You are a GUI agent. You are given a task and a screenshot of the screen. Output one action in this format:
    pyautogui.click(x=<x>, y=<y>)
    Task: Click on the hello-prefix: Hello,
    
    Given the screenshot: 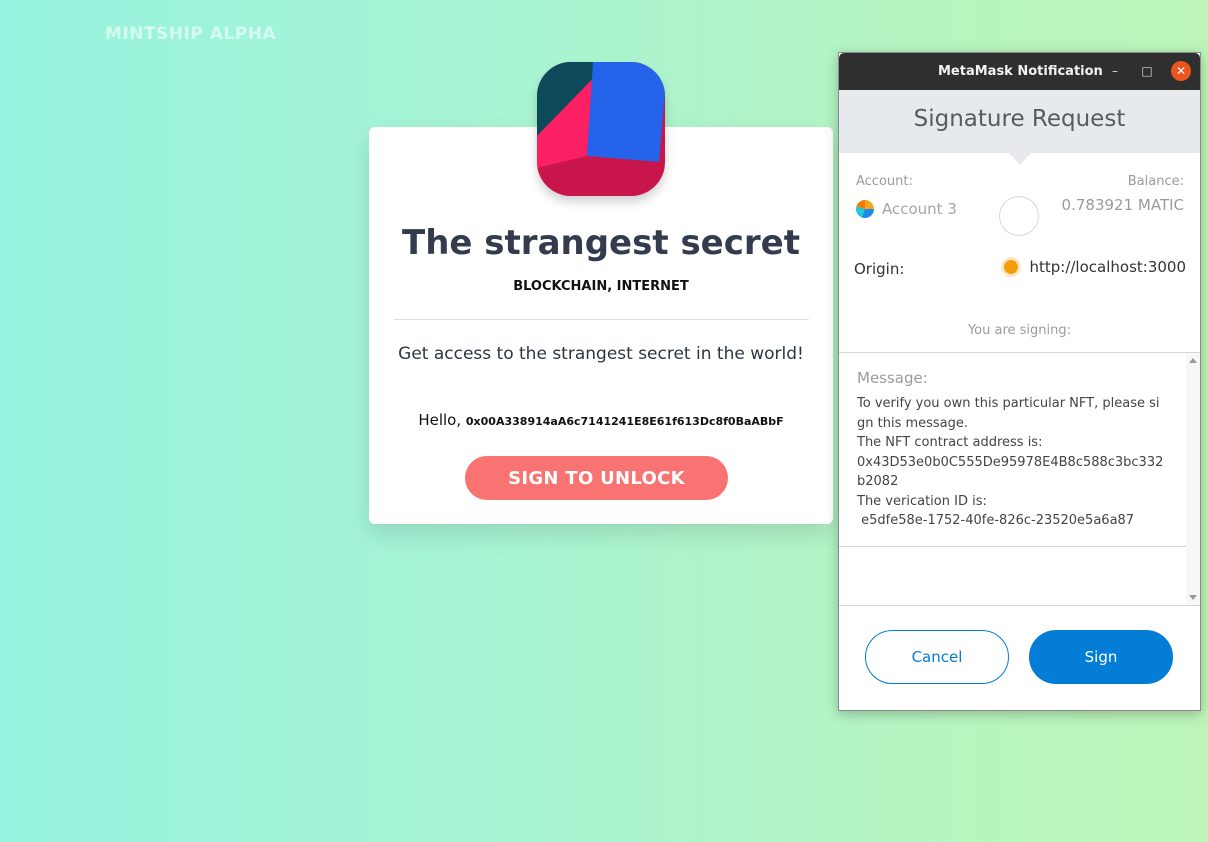 What is the action you would take?
    pyautogui.click(x=440, y=420)
    